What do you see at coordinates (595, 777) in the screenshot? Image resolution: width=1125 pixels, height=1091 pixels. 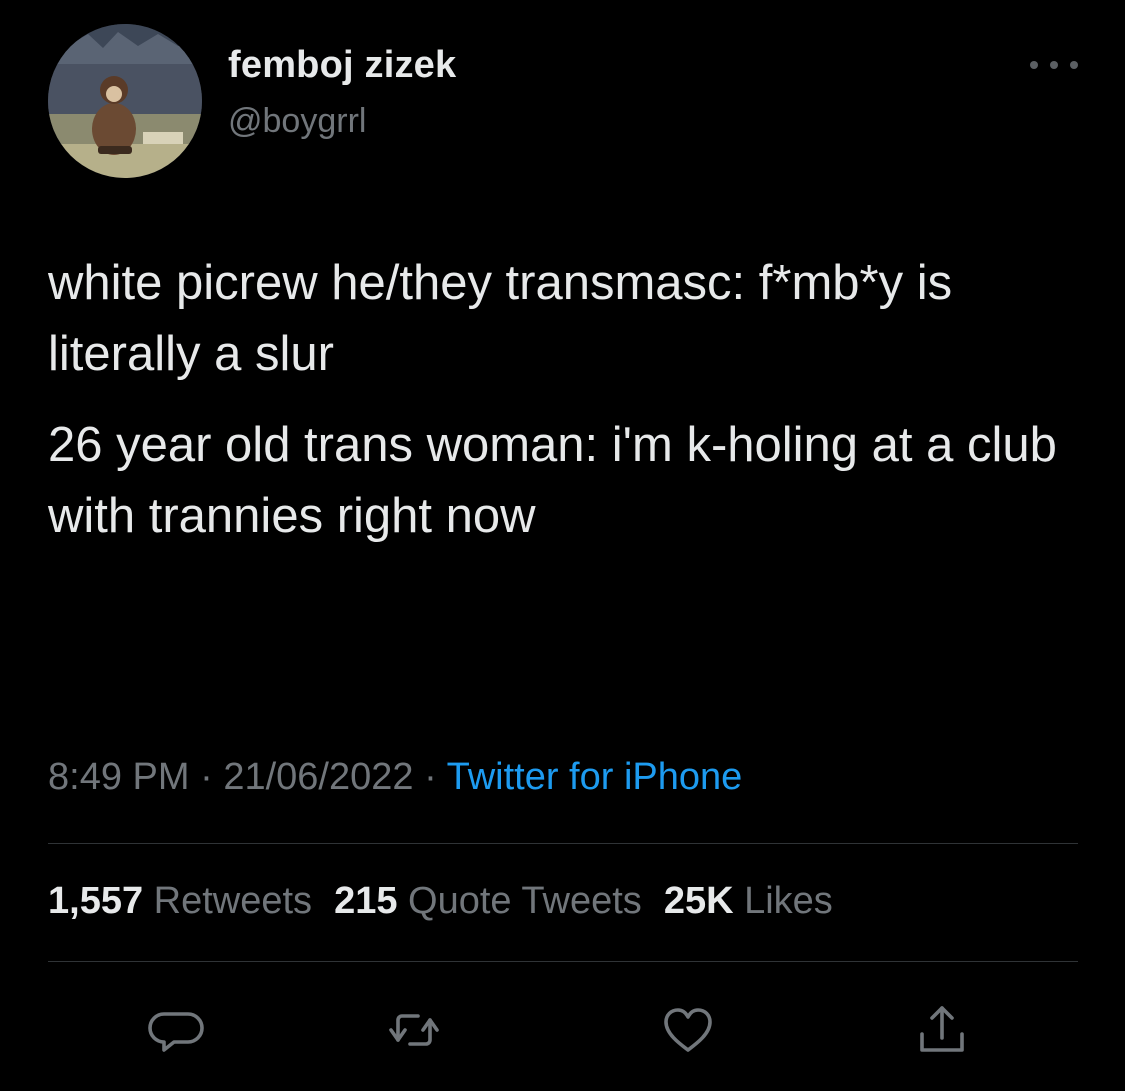 I see `tweet-source-link: Twitter for iPhone` at bounding box center [595, 777].